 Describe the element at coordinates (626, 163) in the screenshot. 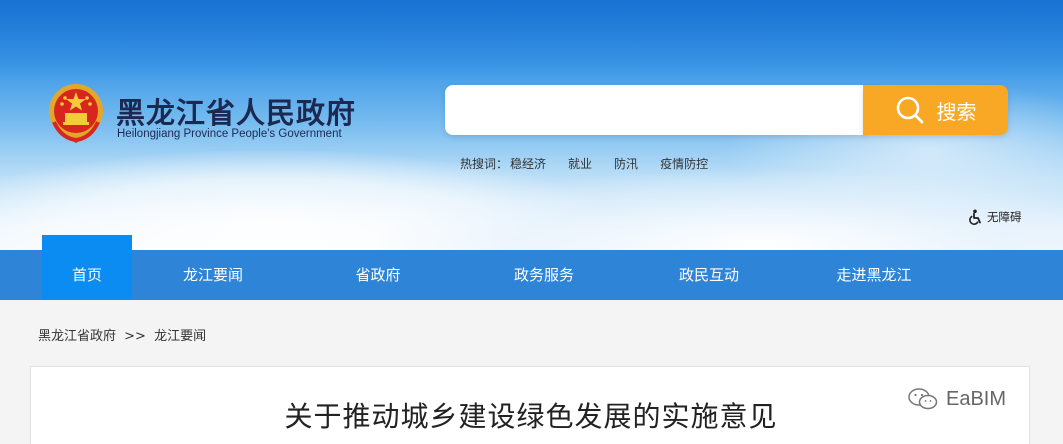

I see `hot-search-item: 防汛` at that location.